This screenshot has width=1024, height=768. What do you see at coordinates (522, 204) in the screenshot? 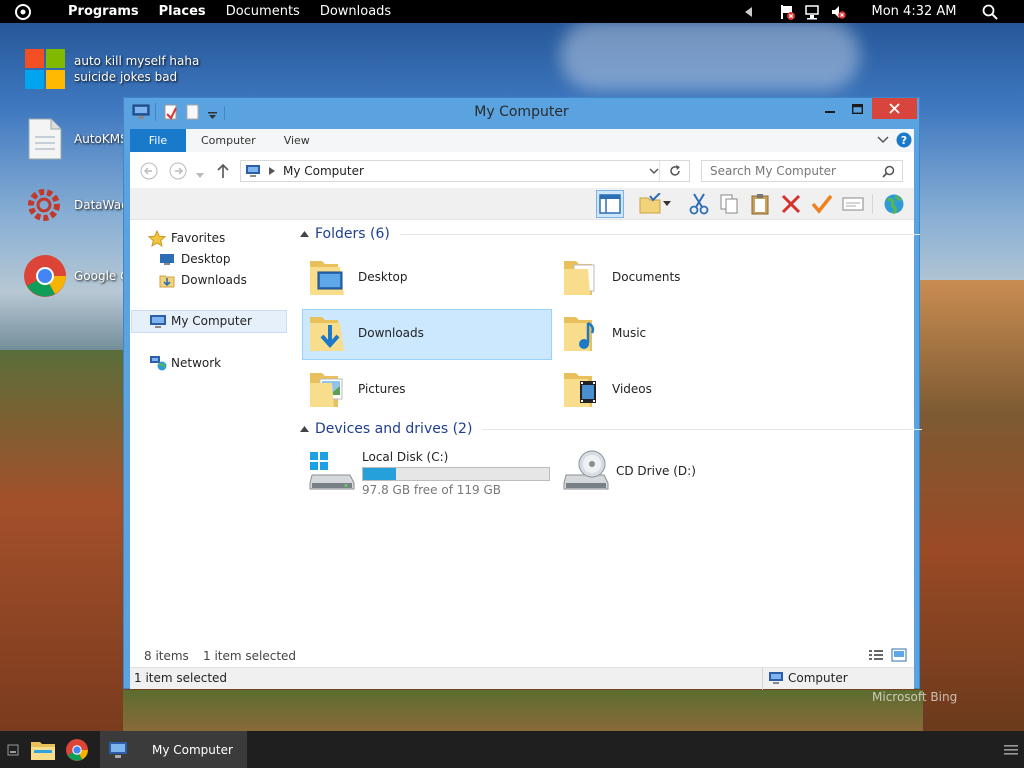
I see `command-toolbar` at bounding box center [522, 204].